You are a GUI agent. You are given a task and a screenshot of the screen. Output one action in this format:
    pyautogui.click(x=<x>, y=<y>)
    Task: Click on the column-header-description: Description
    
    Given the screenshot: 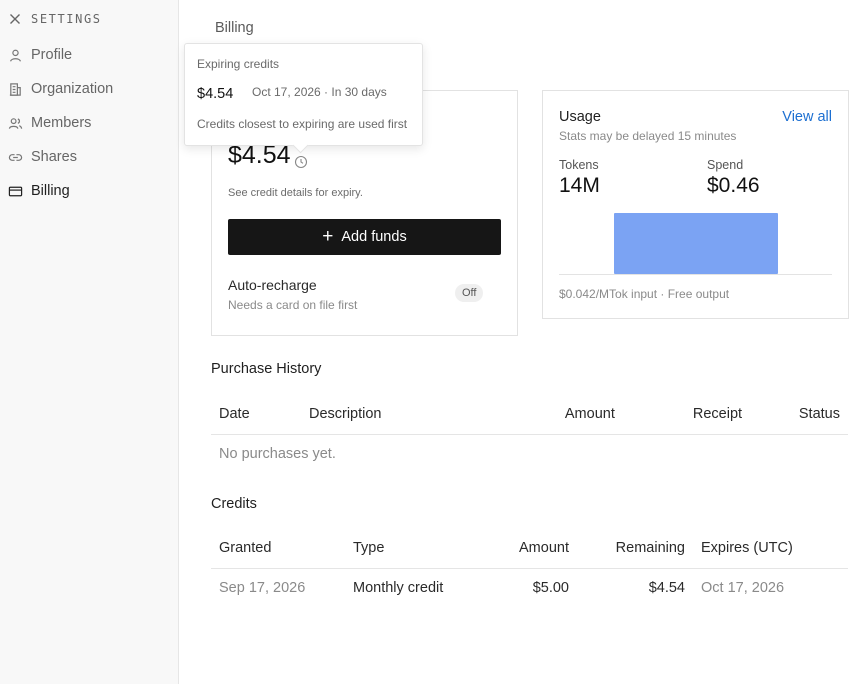 What is the action you would take?
    pyautogui.click(x=408, y=414)
    